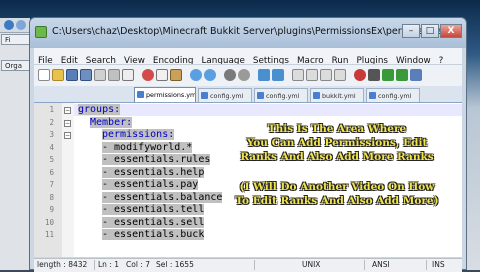 This screenshot has width=480, height=272. What do you see at coordinates (41, 32) in the screenshot?
I see `notepad-plus-plus-app-icon` at bounding box center [41, 32].